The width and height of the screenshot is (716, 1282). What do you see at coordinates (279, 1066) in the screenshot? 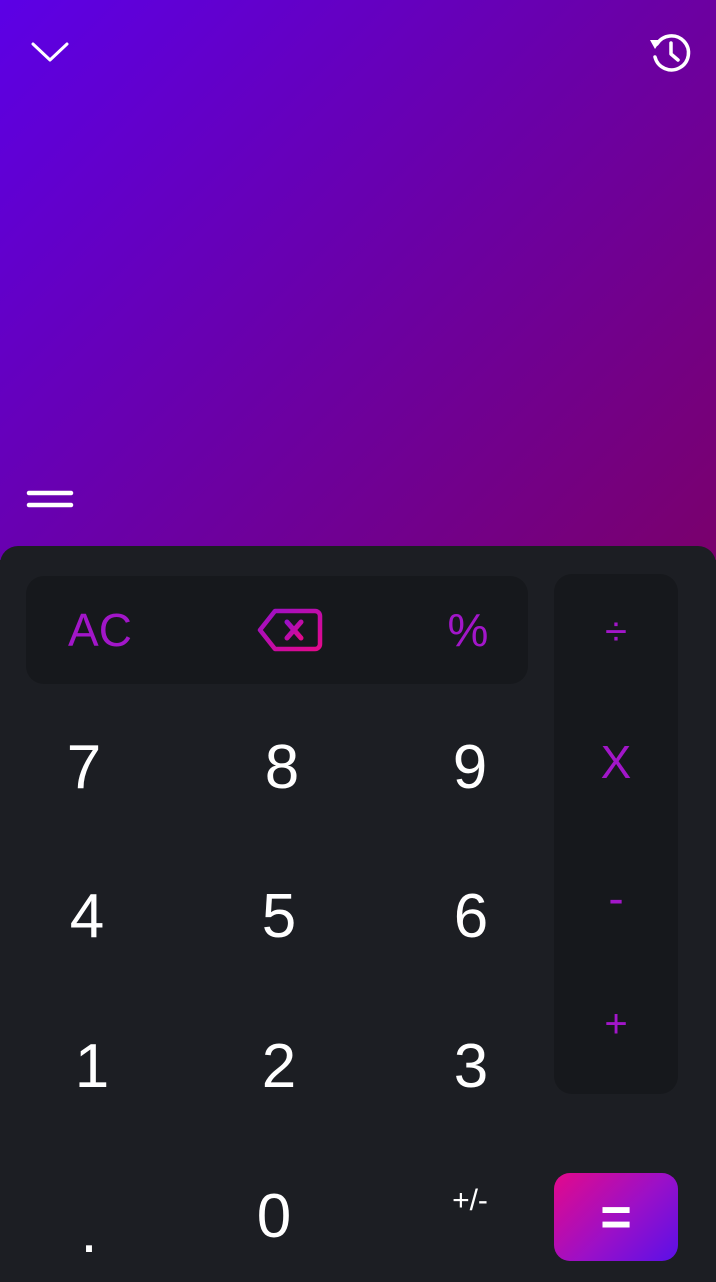
I see `digit-2-button: 2` at bounding box center [279, 1066].